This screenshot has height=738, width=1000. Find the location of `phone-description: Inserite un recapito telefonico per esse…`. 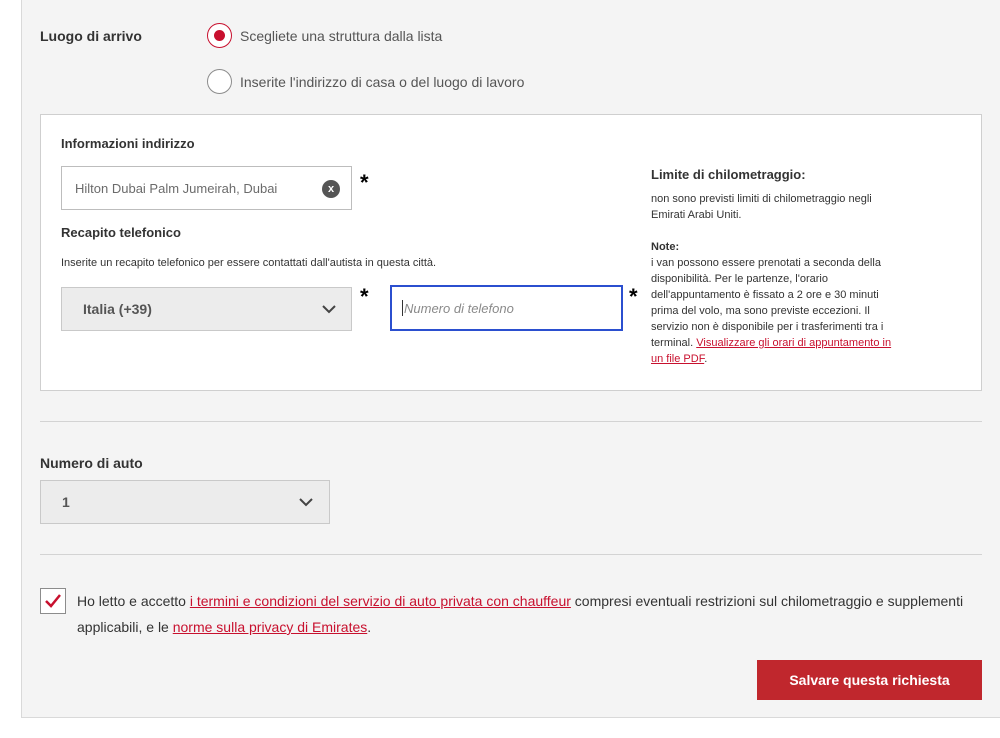

phone-description: Inserite un recapito telefonico per esse… is located at coordinates (249, 263).